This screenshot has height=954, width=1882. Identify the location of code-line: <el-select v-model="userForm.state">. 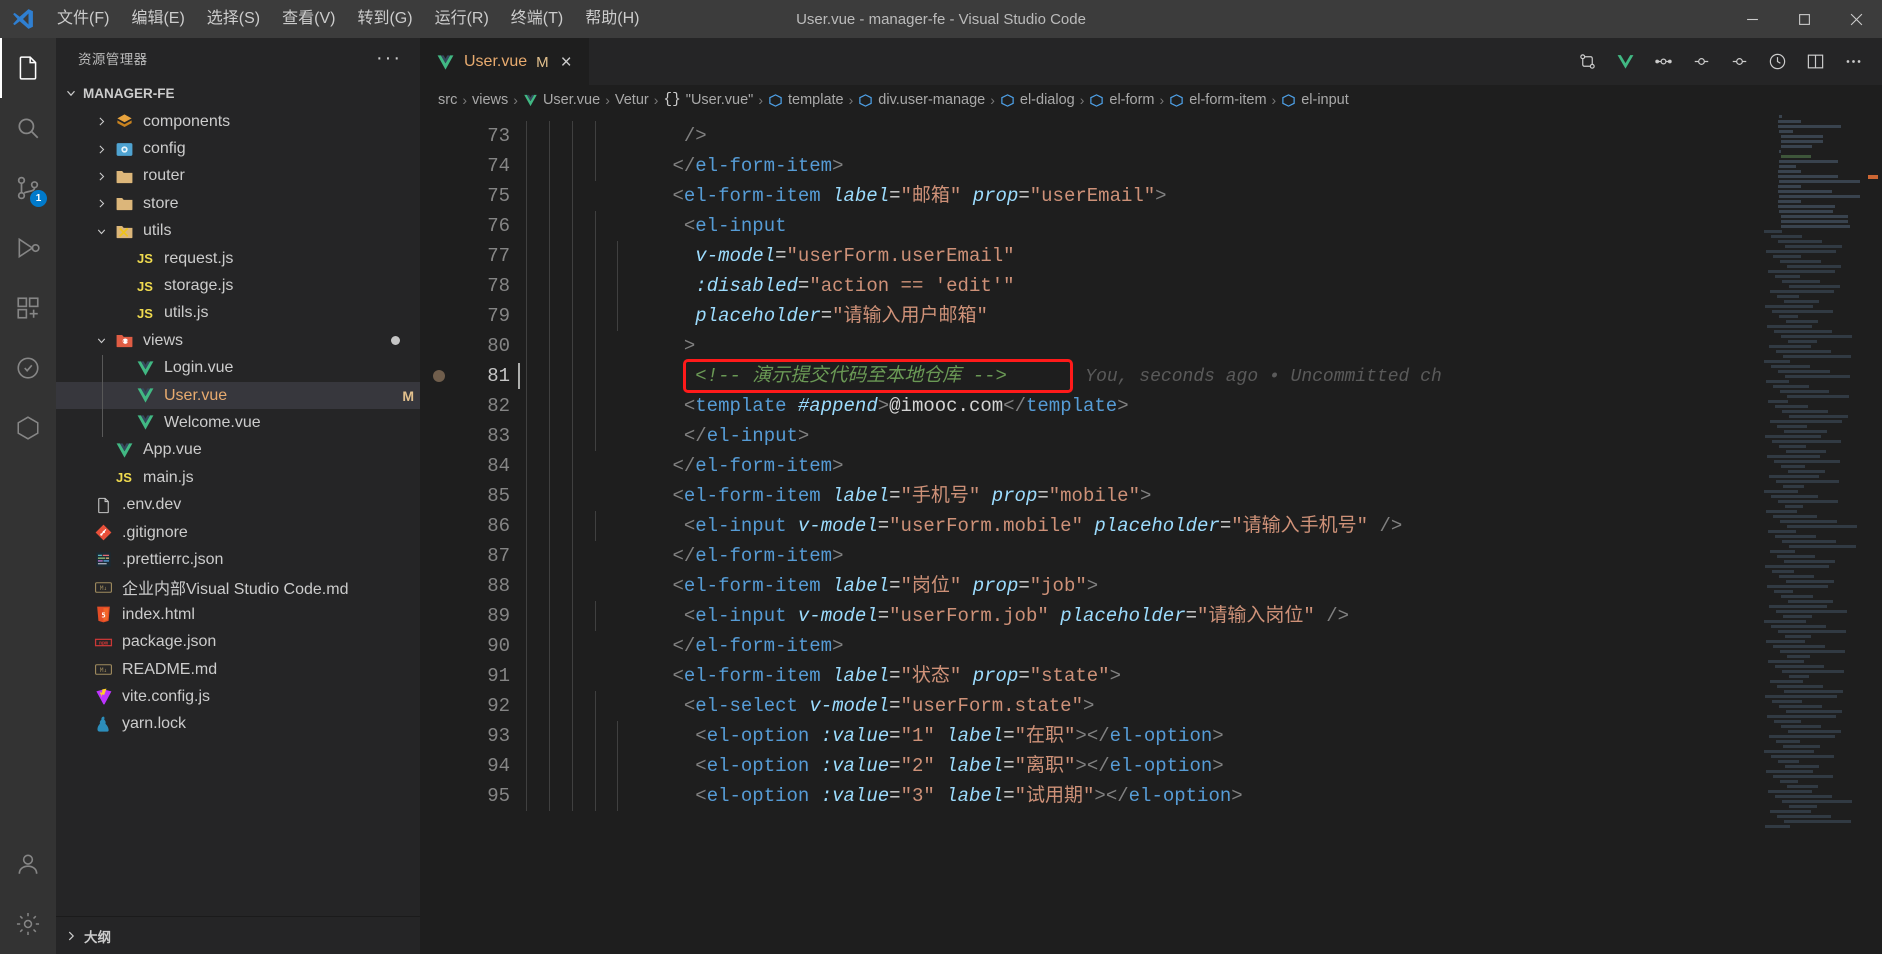
(1199, 706).